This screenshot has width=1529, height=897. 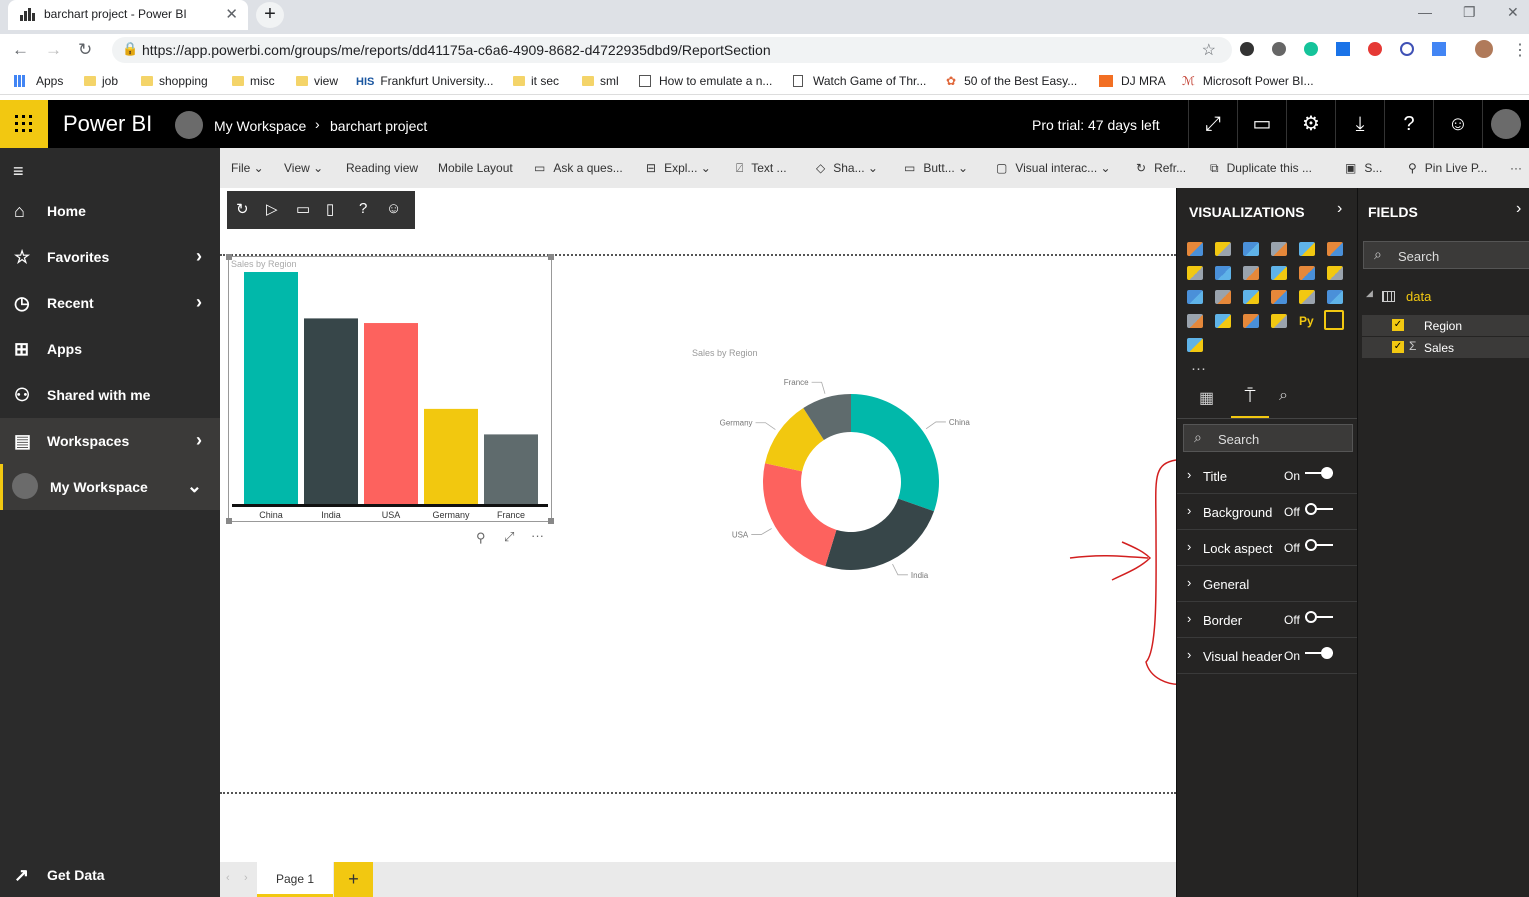 What do you see at coordinates (101, 81) in the screenshot?
I see `bookmark-job: job` at bounding box center [101, 81].